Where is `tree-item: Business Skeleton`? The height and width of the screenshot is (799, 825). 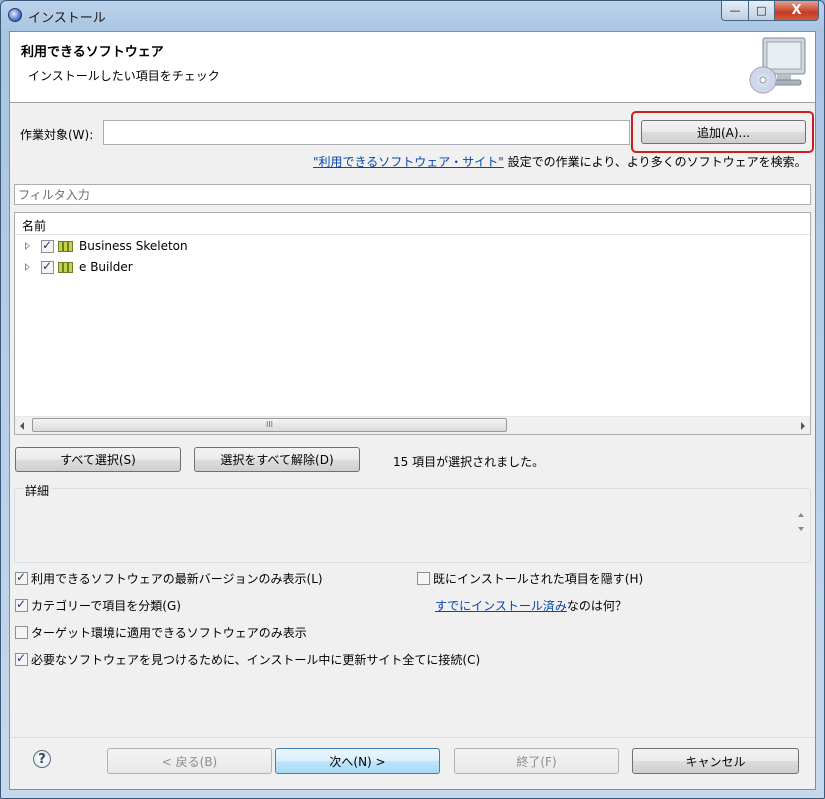 tree-item: Business Skeleton is located at coordinates (412, 246).